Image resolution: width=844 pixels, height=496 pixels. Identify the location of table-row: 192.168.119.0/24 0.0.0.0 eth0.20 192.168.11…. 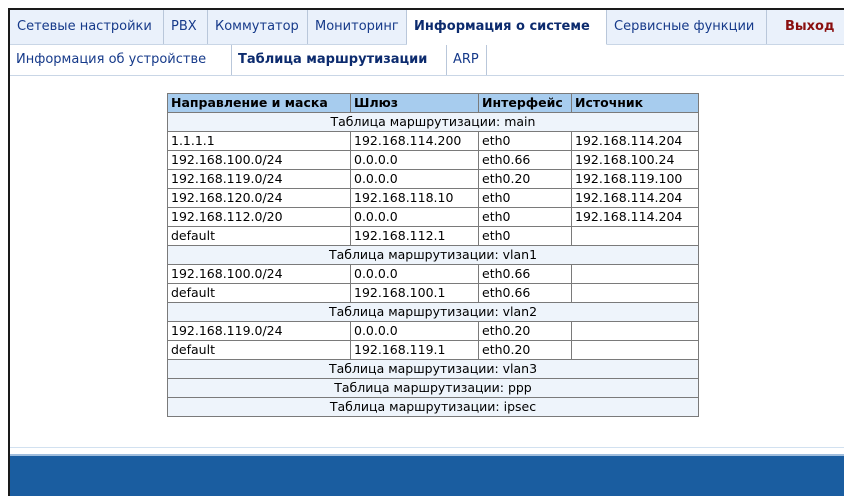
(433, 179).